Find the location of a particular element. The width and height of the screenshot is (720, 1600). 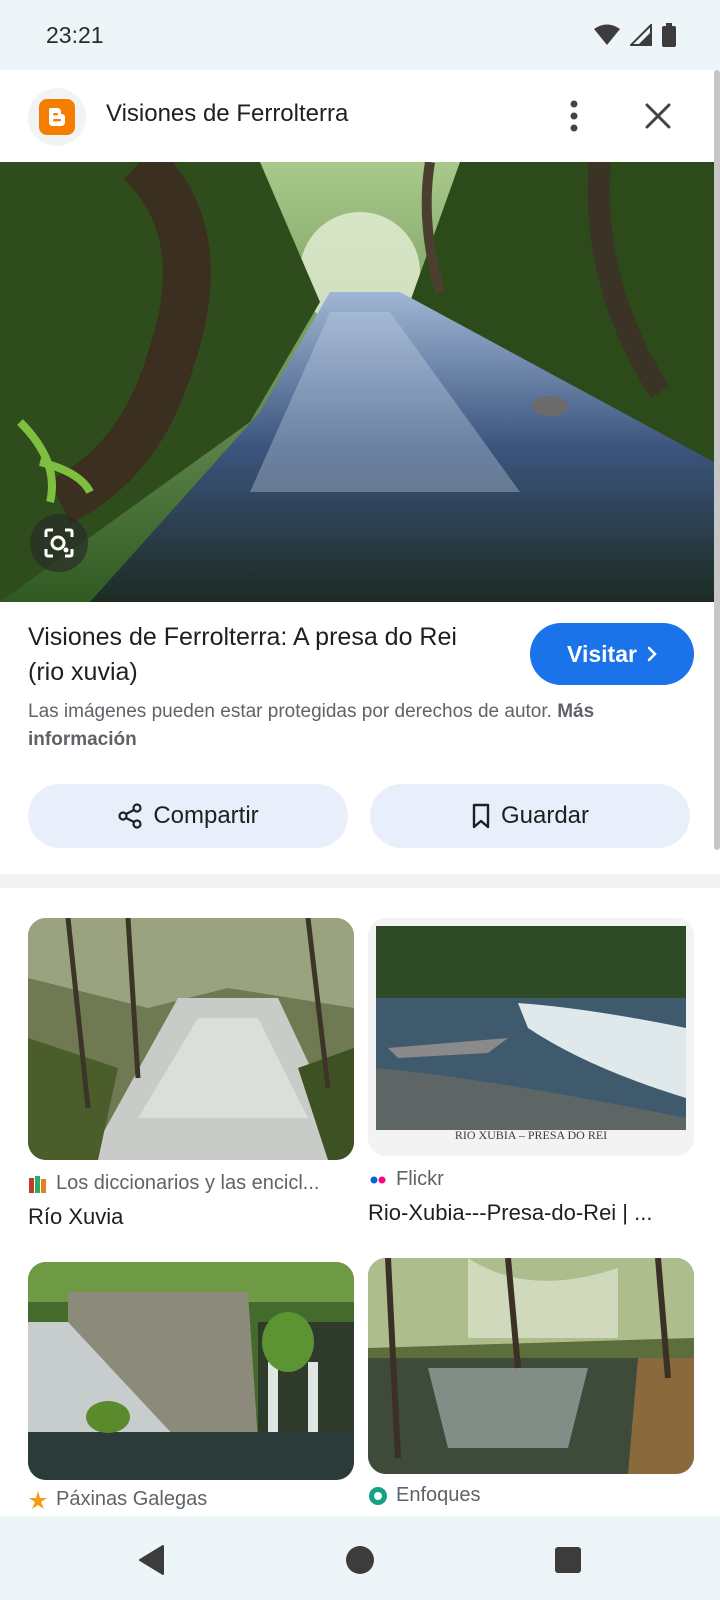

related-source-2: Flickr is located at coordinates (406, 1179).